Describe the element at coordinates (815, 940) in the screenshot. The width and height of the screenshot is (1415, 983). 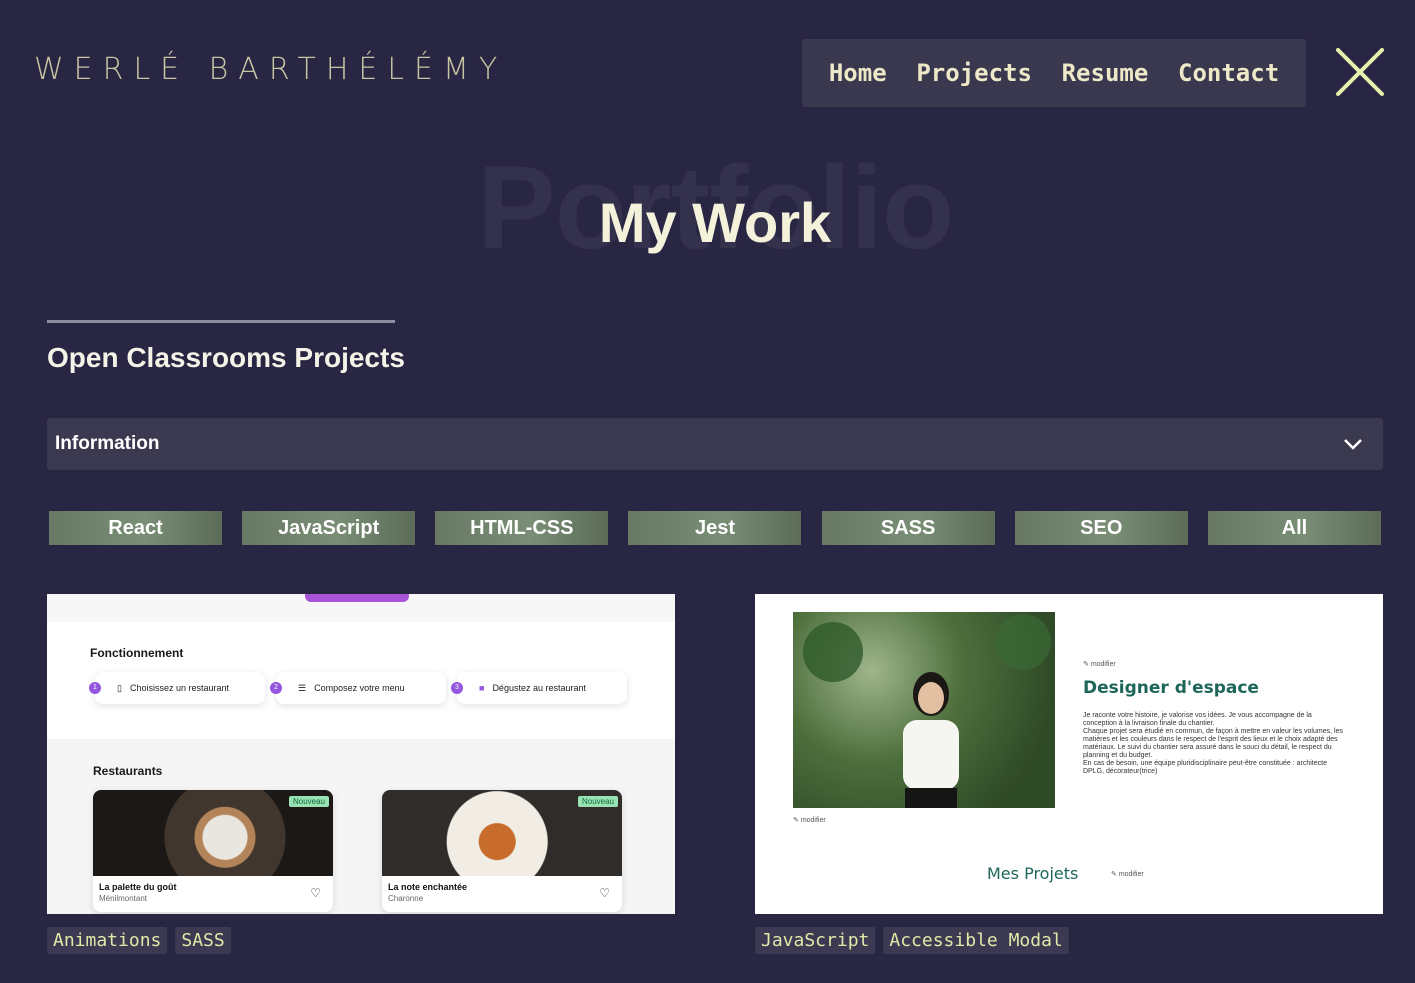
I see `project-tag: JavaScript` at that location.